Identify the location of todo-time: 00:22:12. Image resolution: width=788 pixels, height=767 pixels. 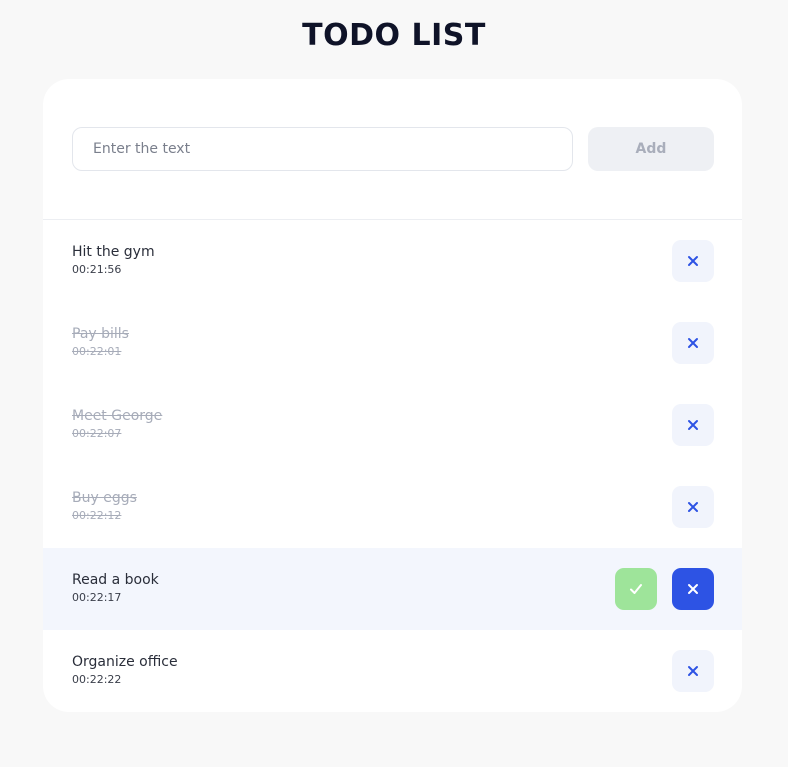
(97, 515).